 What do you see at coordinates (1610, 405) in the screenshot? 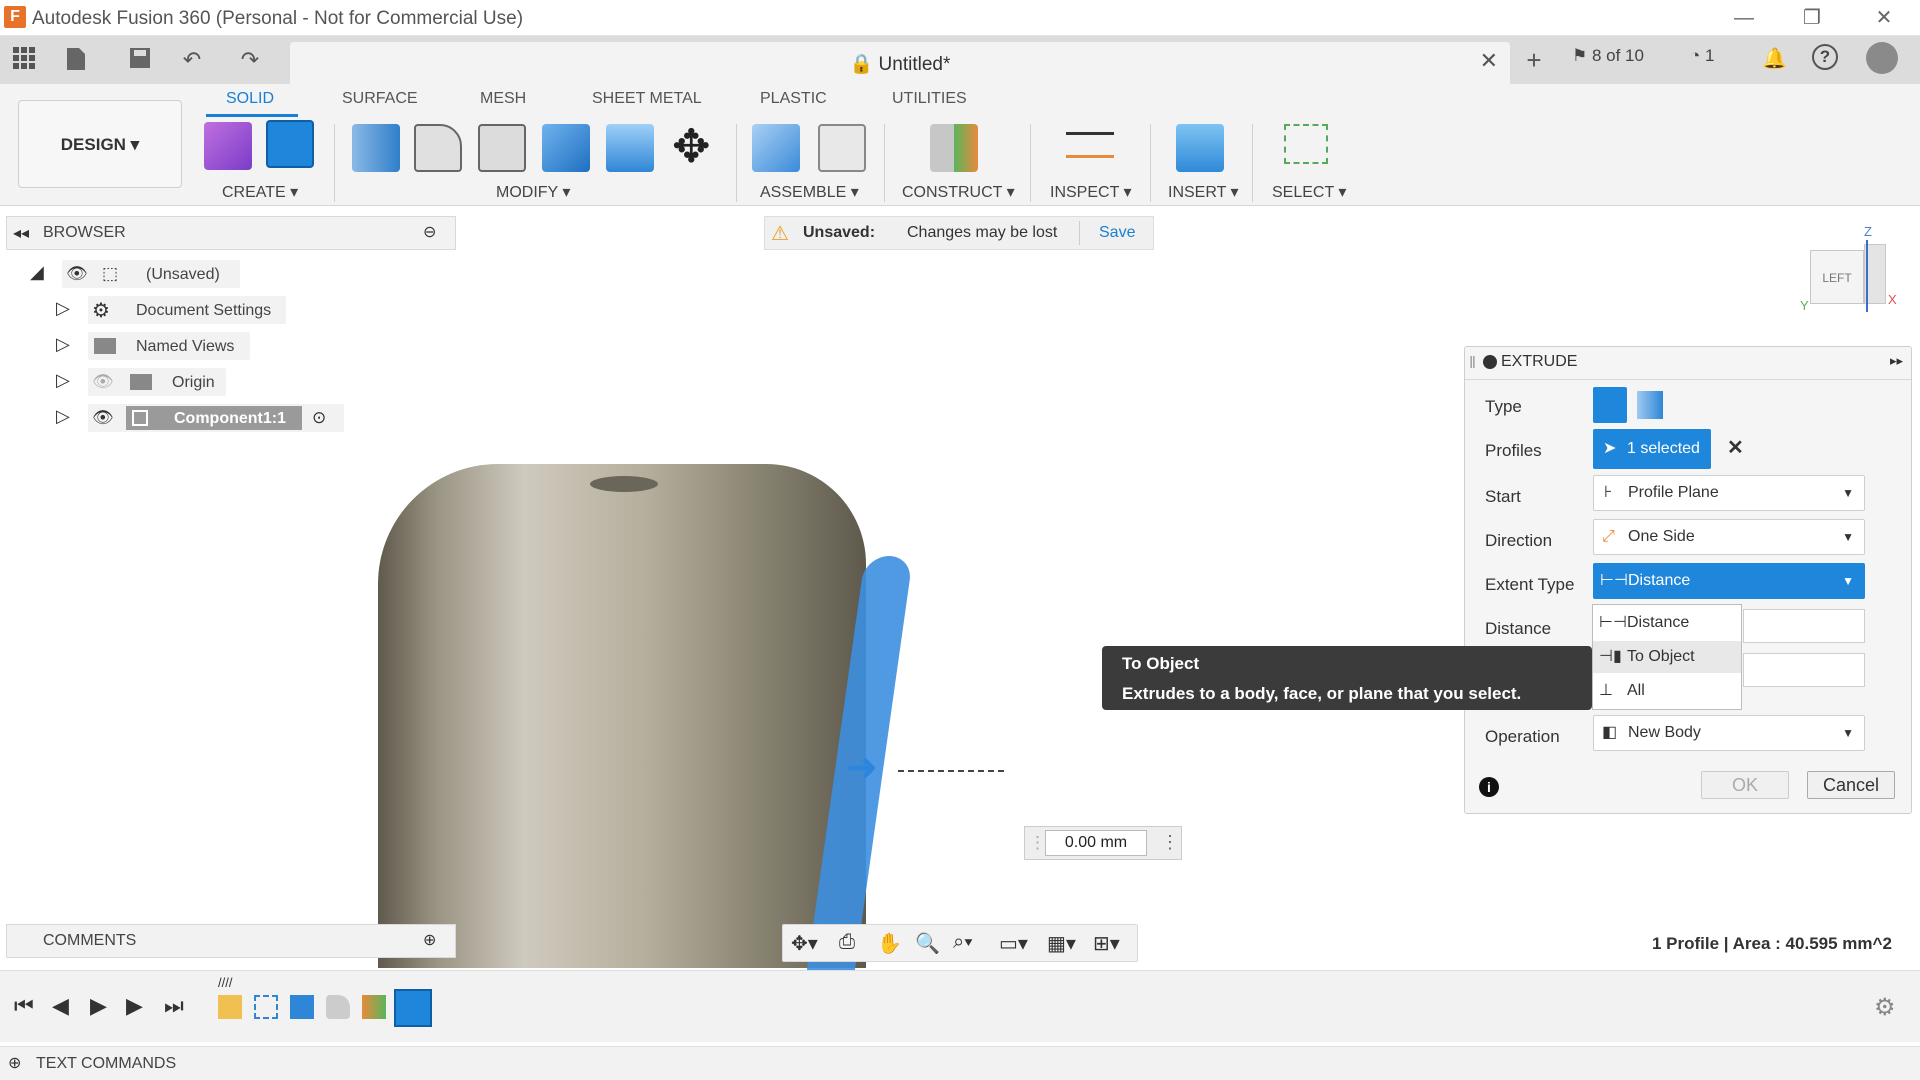
I see `type-solid-icon` at bounding box center [1610, 405].